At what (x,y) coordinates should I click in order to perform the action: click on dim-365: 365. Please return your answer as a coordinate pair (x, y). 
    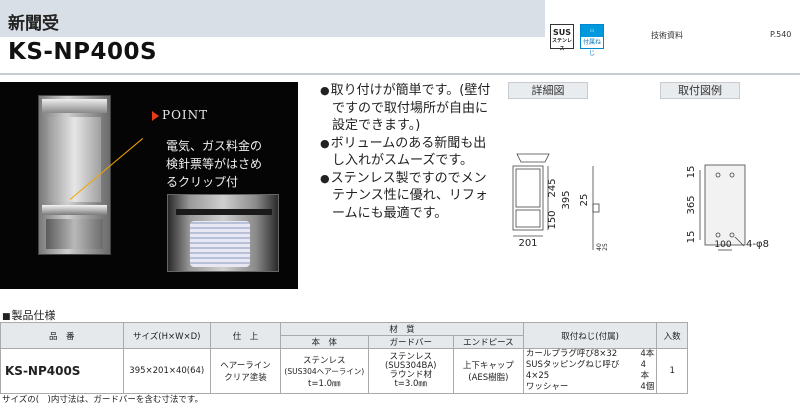
    Looking at the image, I should click on (691, 204).